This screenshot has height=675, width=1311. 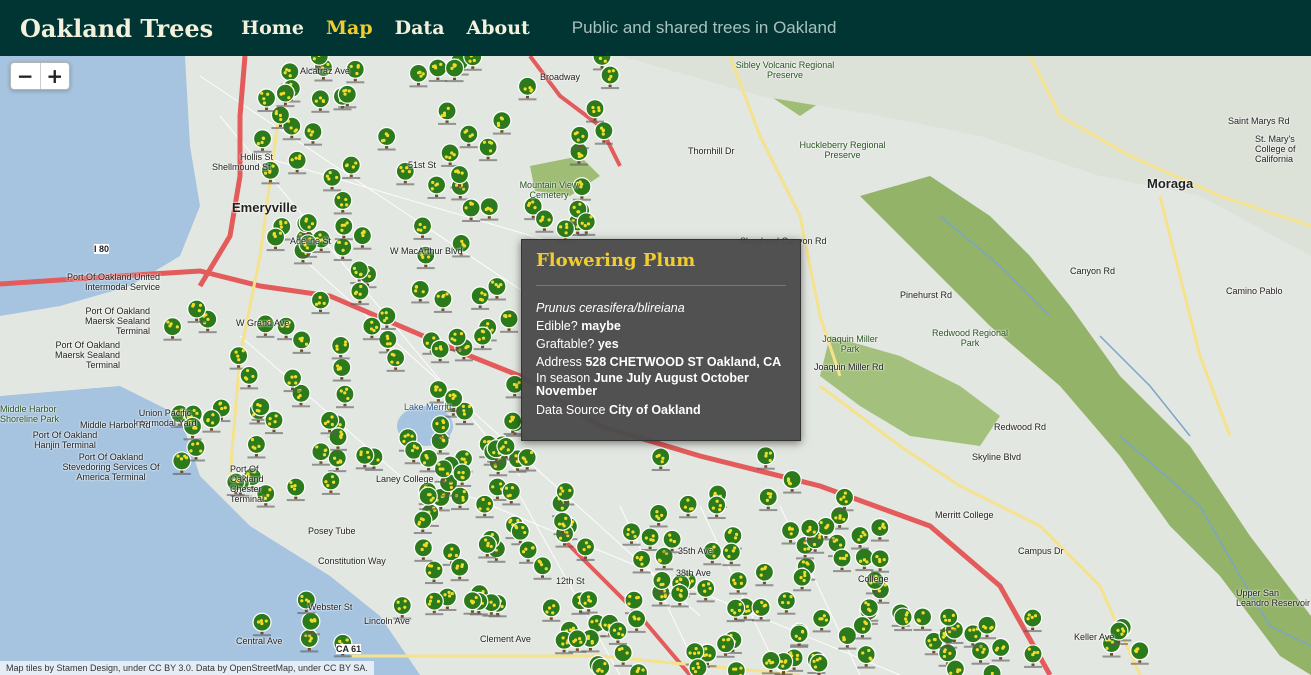 I want to click on zoom-in-button: +, so click(x=54, y=76).